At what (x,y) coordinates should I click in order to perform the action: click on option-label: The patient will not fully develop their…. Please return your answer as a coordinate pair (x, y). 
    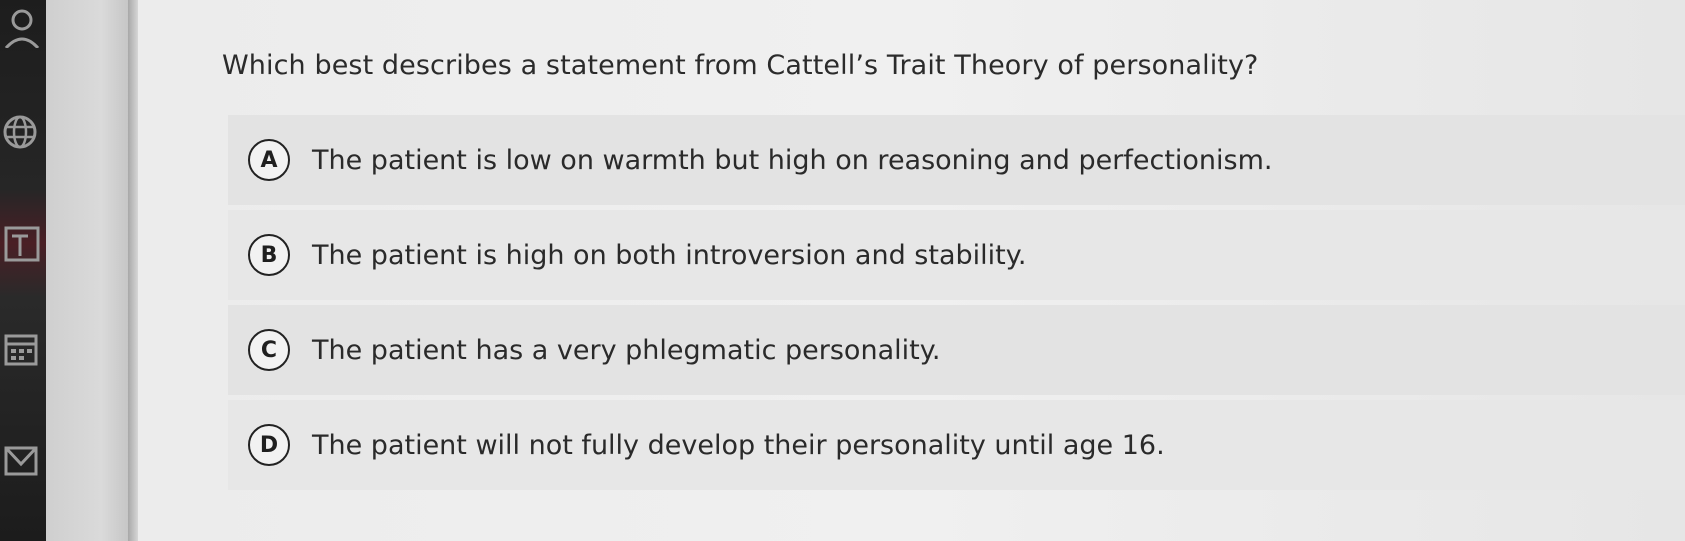
    Looking at the image, I should click on (738, 445).